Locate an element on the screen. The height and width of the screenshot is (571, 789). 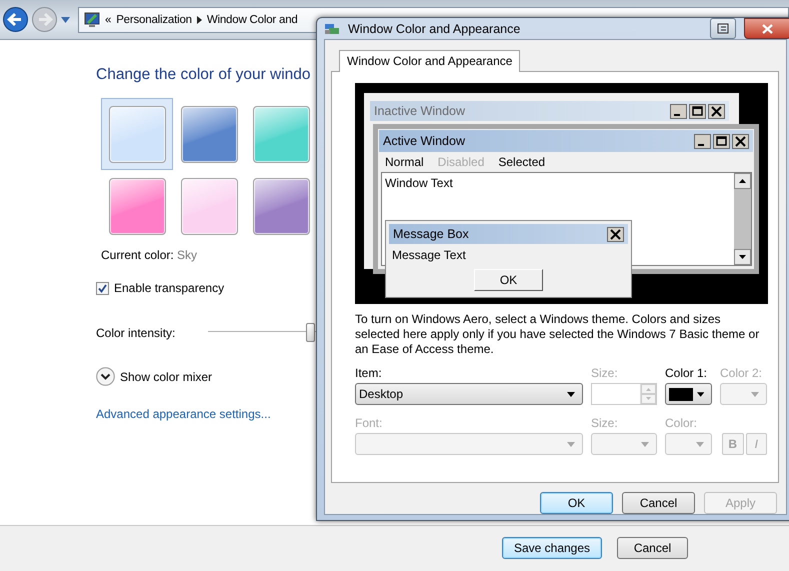
slider-label: Color intensity: is located at coordinates (136, 333).